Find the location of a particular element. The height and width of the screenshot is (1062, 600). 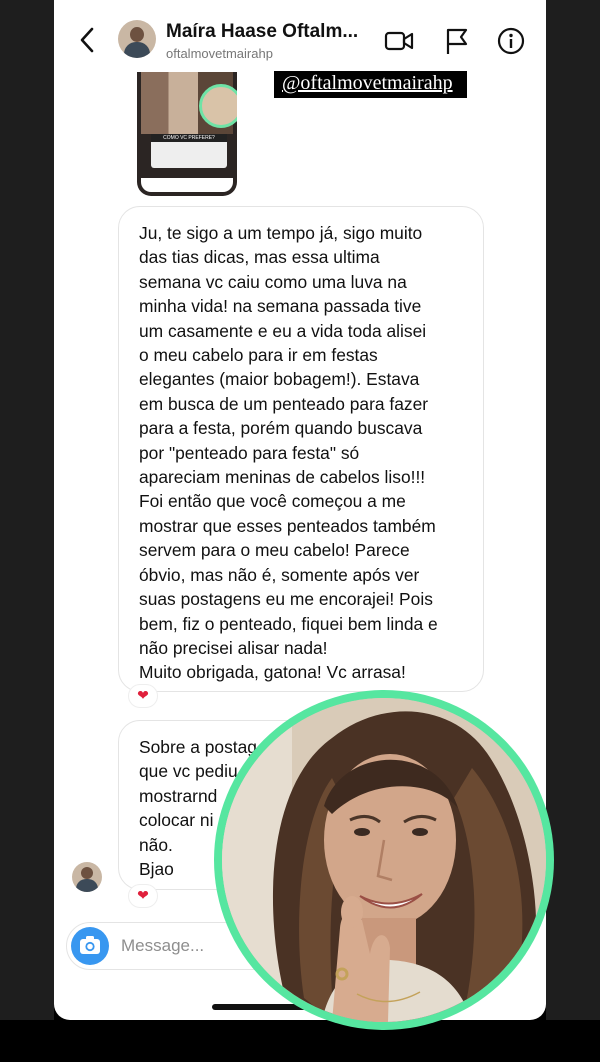

camera-button is located at coordinates (90, 946).